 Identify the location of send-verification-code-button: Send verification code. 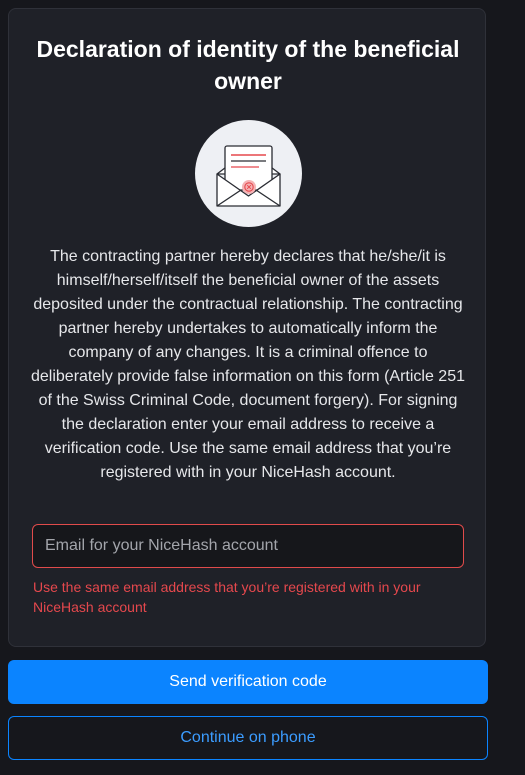
(248, 682).